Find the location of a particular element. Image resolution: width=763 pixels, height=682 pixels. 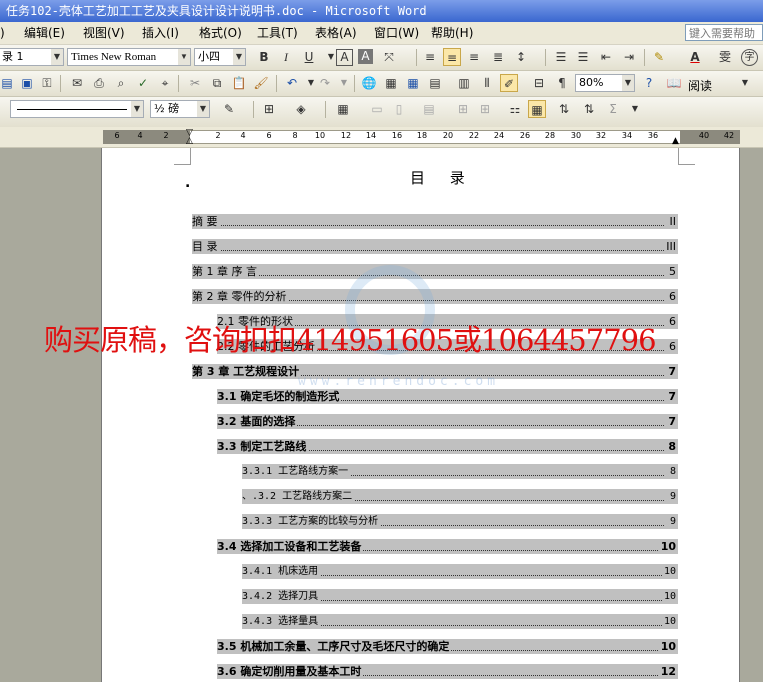

menu-edit: 编辑(E) is located at coordinates (44, 33).